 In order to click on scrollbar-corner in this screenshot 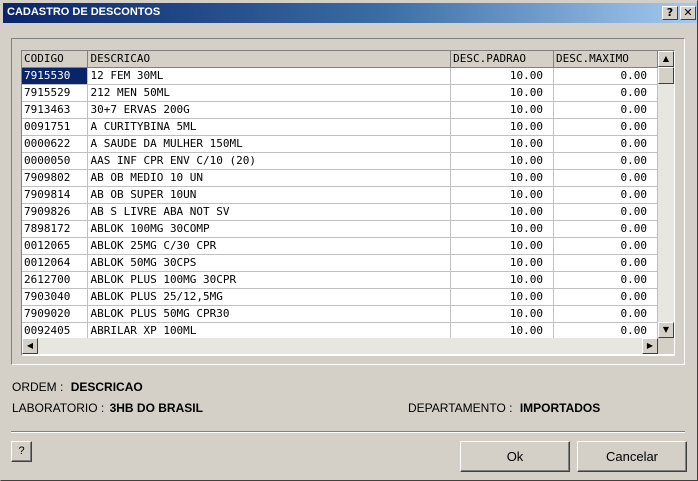, I will do `click(666, 346)`.